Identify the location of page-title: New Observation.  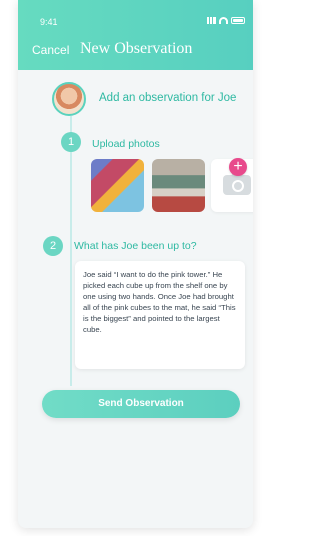
(136, 48).